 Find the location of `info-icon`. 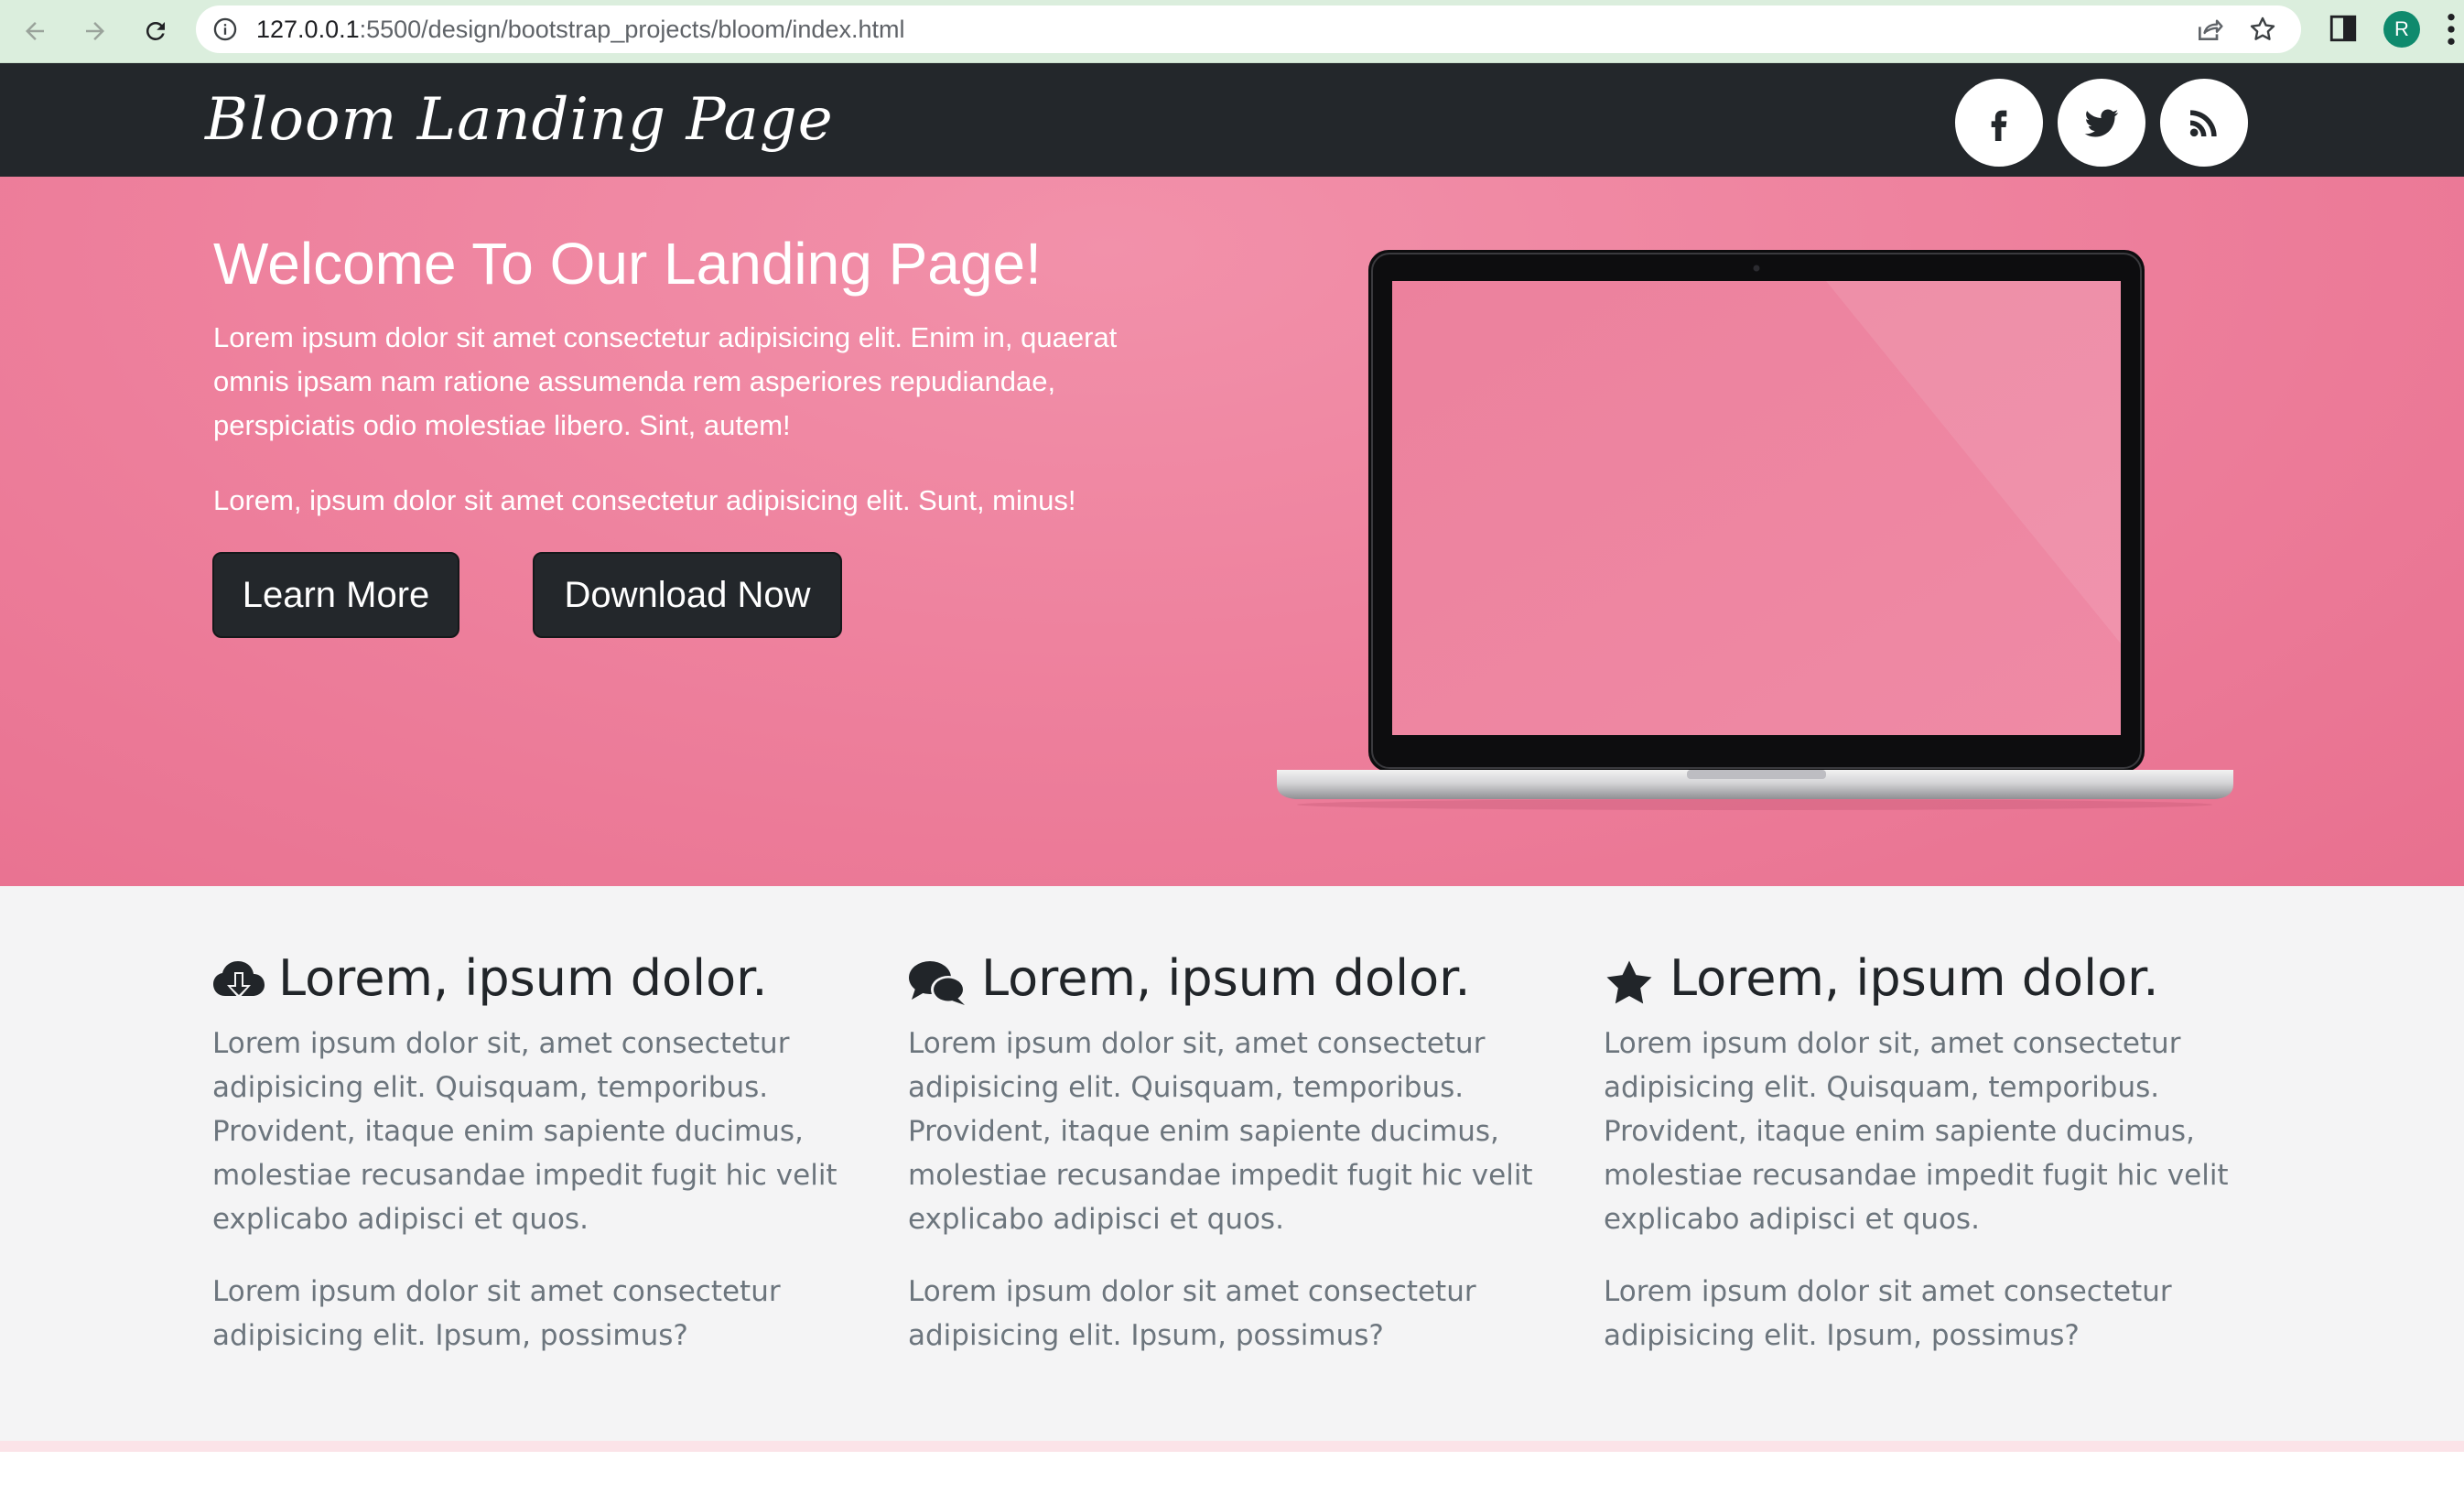

info-icon is located at coordinates (225, 29).